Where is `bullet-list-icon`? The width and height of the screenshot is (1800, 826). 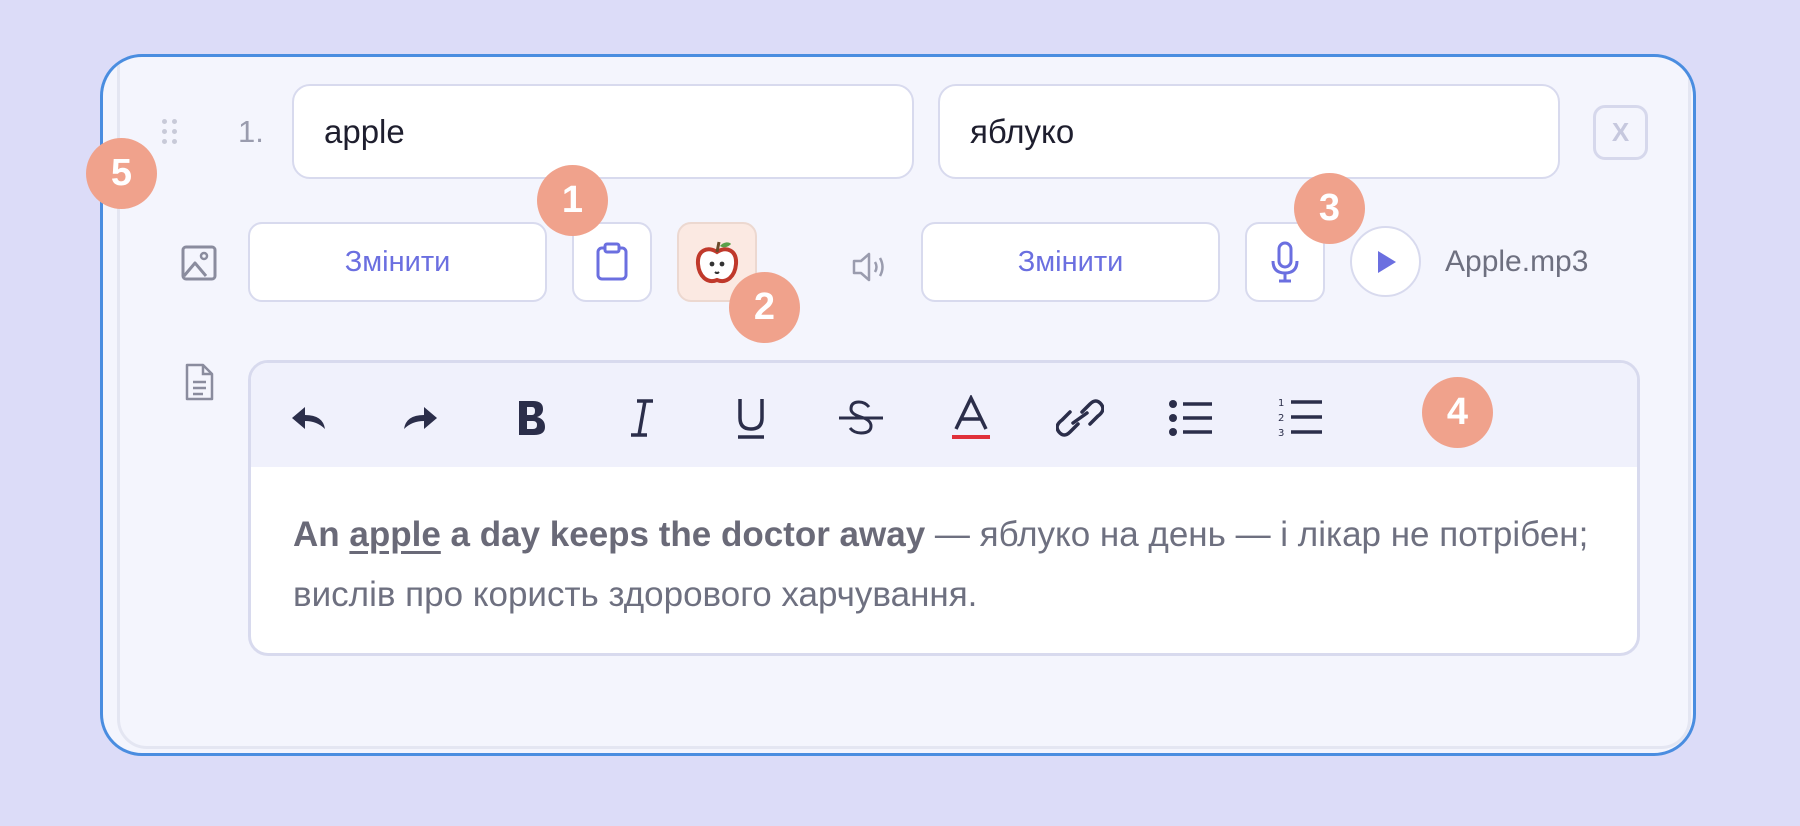
bullet-list-icon is located at coordinates (1191, 418).